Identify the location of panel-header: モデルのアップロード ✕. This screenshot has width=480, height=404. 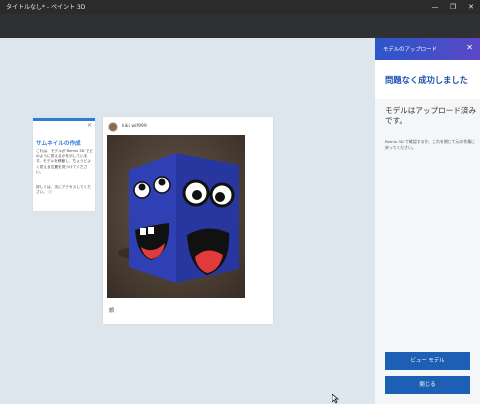
(427, 49).